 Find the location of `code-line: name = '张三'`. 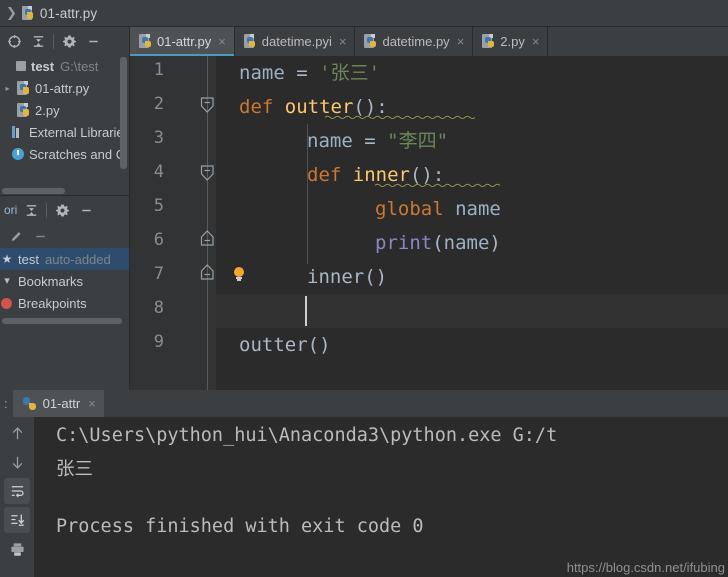

code-line: name = '张三' is located at coordinates (472, 73).